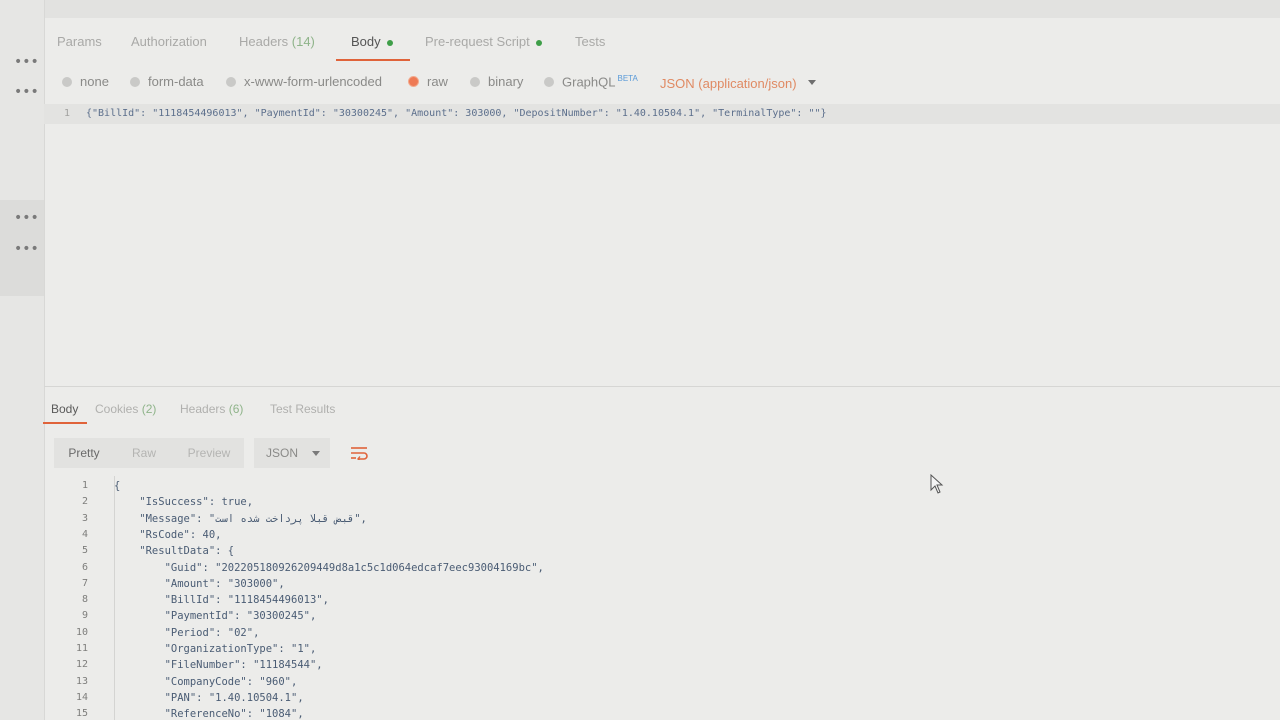 This screenshot has width=1280, height=720. I want to click on raw-button: Raw, so click(144, 453).